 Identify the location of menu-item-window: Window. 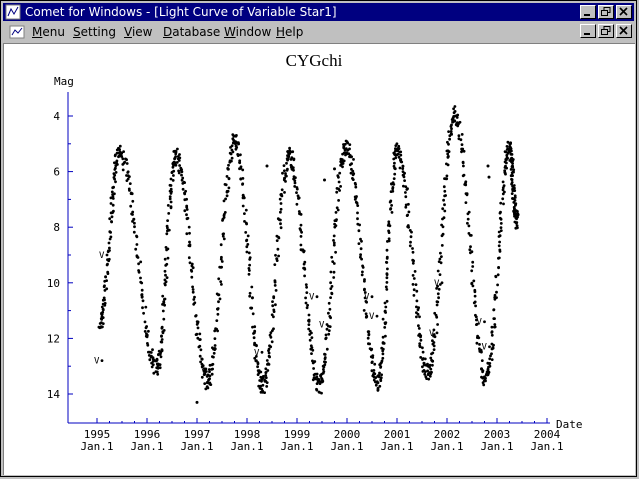
(247, 32).